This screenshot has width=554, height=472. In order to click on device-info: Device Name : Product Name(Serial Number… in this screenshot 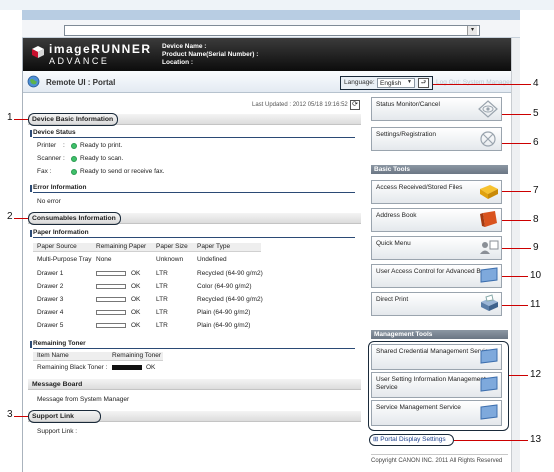, I will do `click(210, 55)`.